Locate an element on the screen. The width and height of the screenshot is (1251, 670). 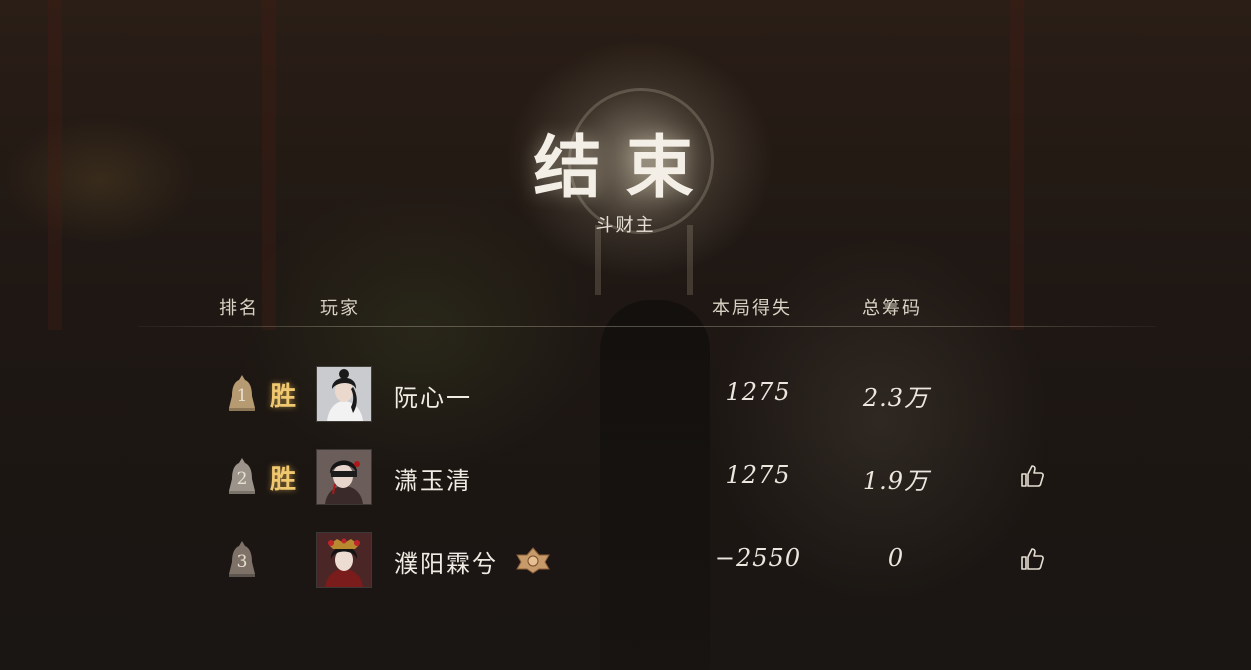
total-chips-value: 2.3万 is located at coordinates (896, 398).